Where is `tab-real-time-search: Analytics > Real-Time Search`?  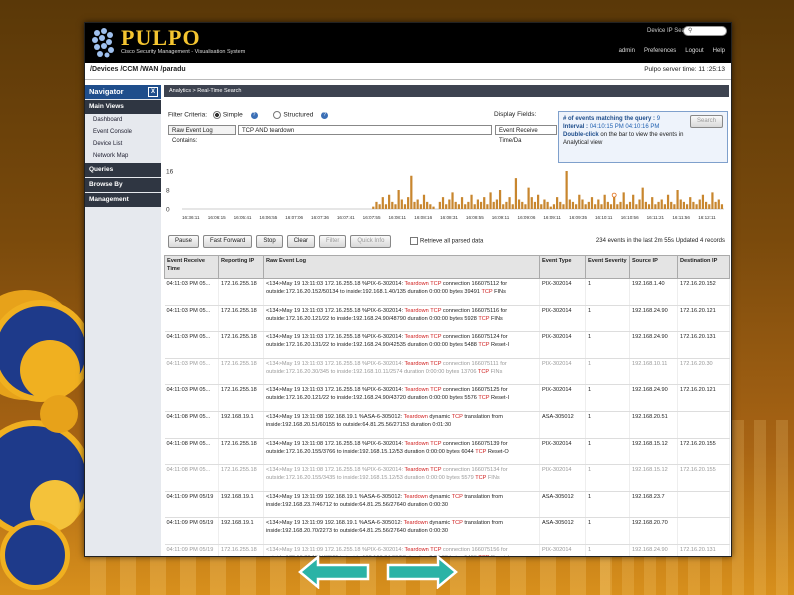 tab-real-time-search: Analytics > Real-Time Search is located at coordinates (446, 91).